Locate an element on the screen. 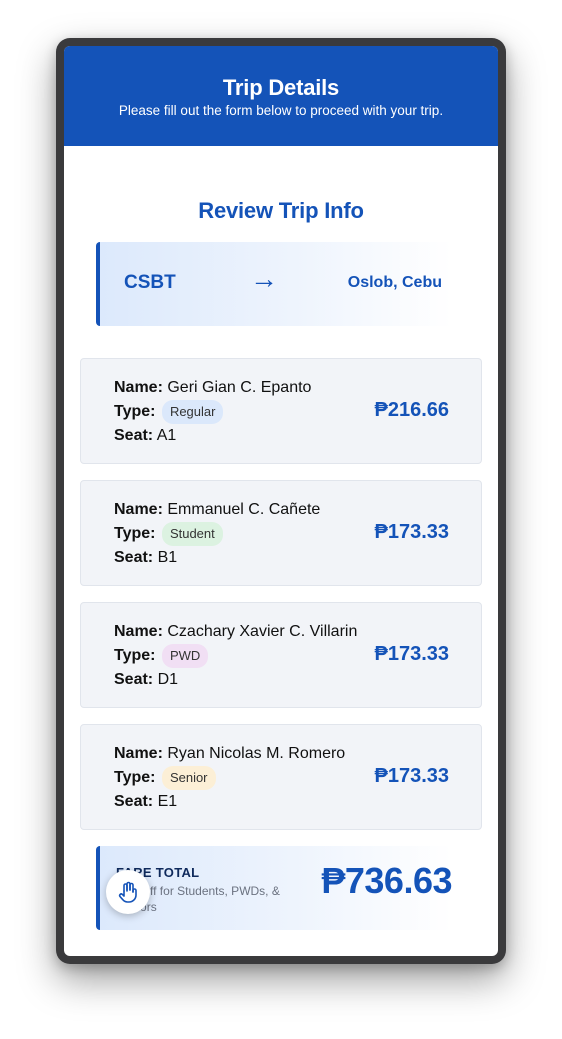  review-title: Review Trip Info is located at coordinates (281, 210).